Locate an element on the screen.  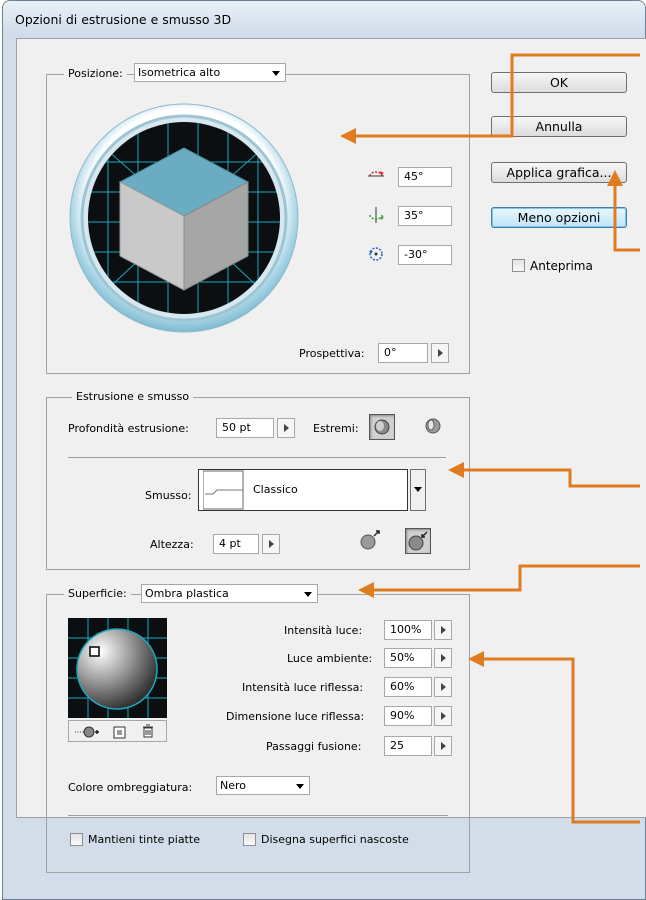
extrude-depth-field: 50 pt is located at coordinates (245, 428).